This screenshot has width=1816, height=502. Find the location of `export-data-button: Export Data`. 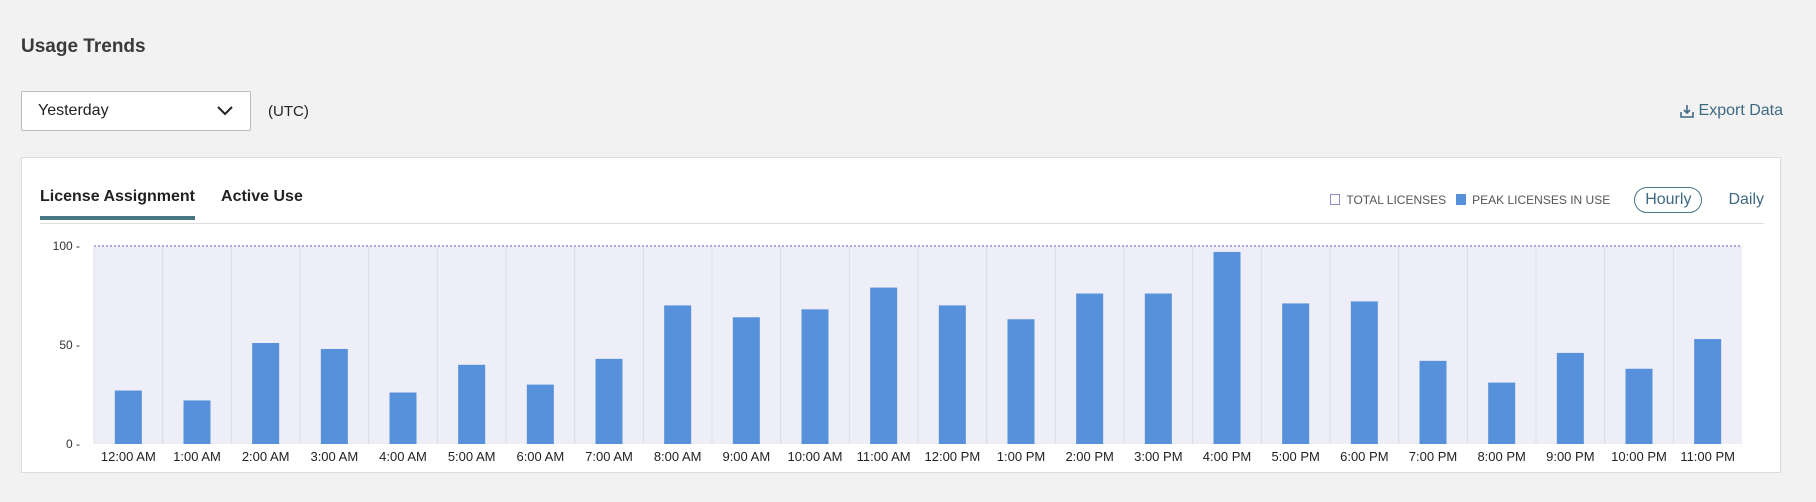

export-data-button: Export Data is located at coordinates (1731, 111).